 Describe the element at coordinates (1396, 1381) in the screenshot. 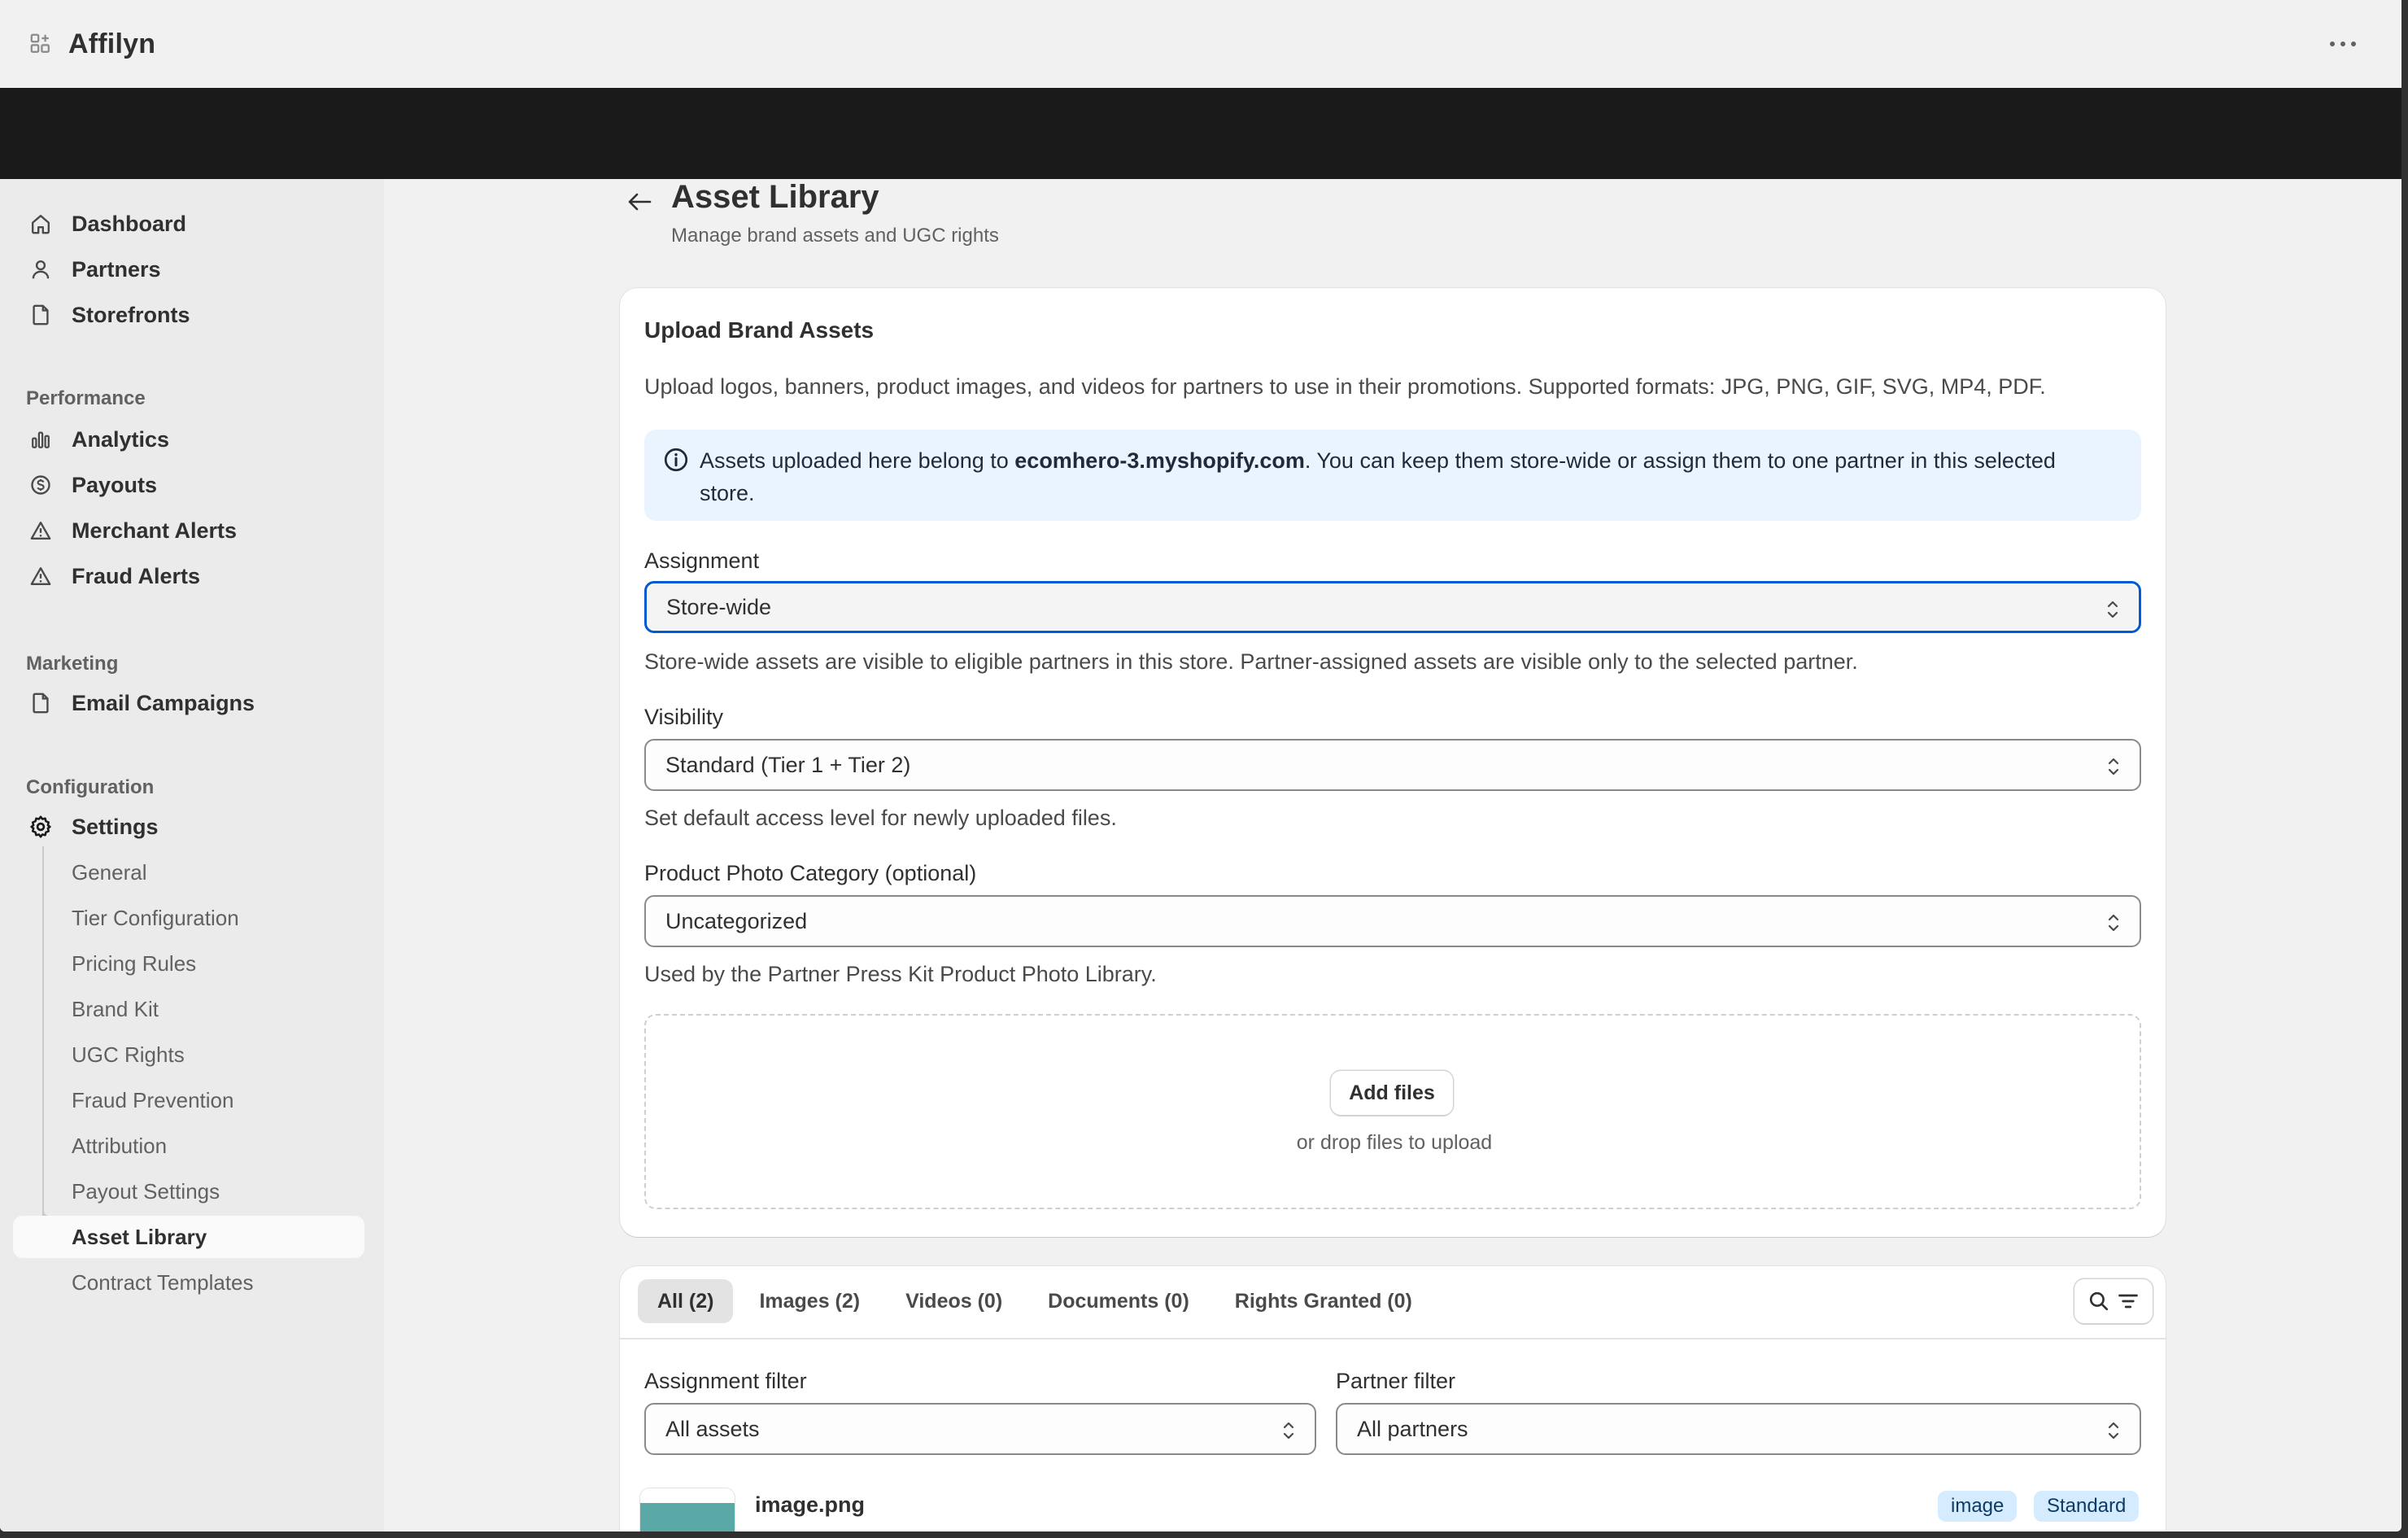

I see `partner-filter-label: Partner filter` at that location.